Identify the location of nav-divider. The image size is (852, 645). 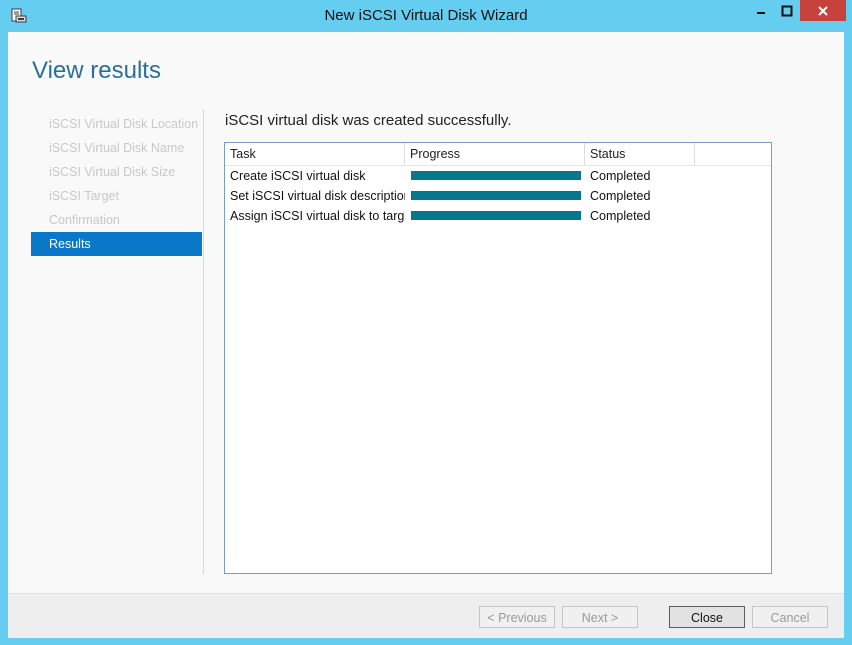
(203, 342).